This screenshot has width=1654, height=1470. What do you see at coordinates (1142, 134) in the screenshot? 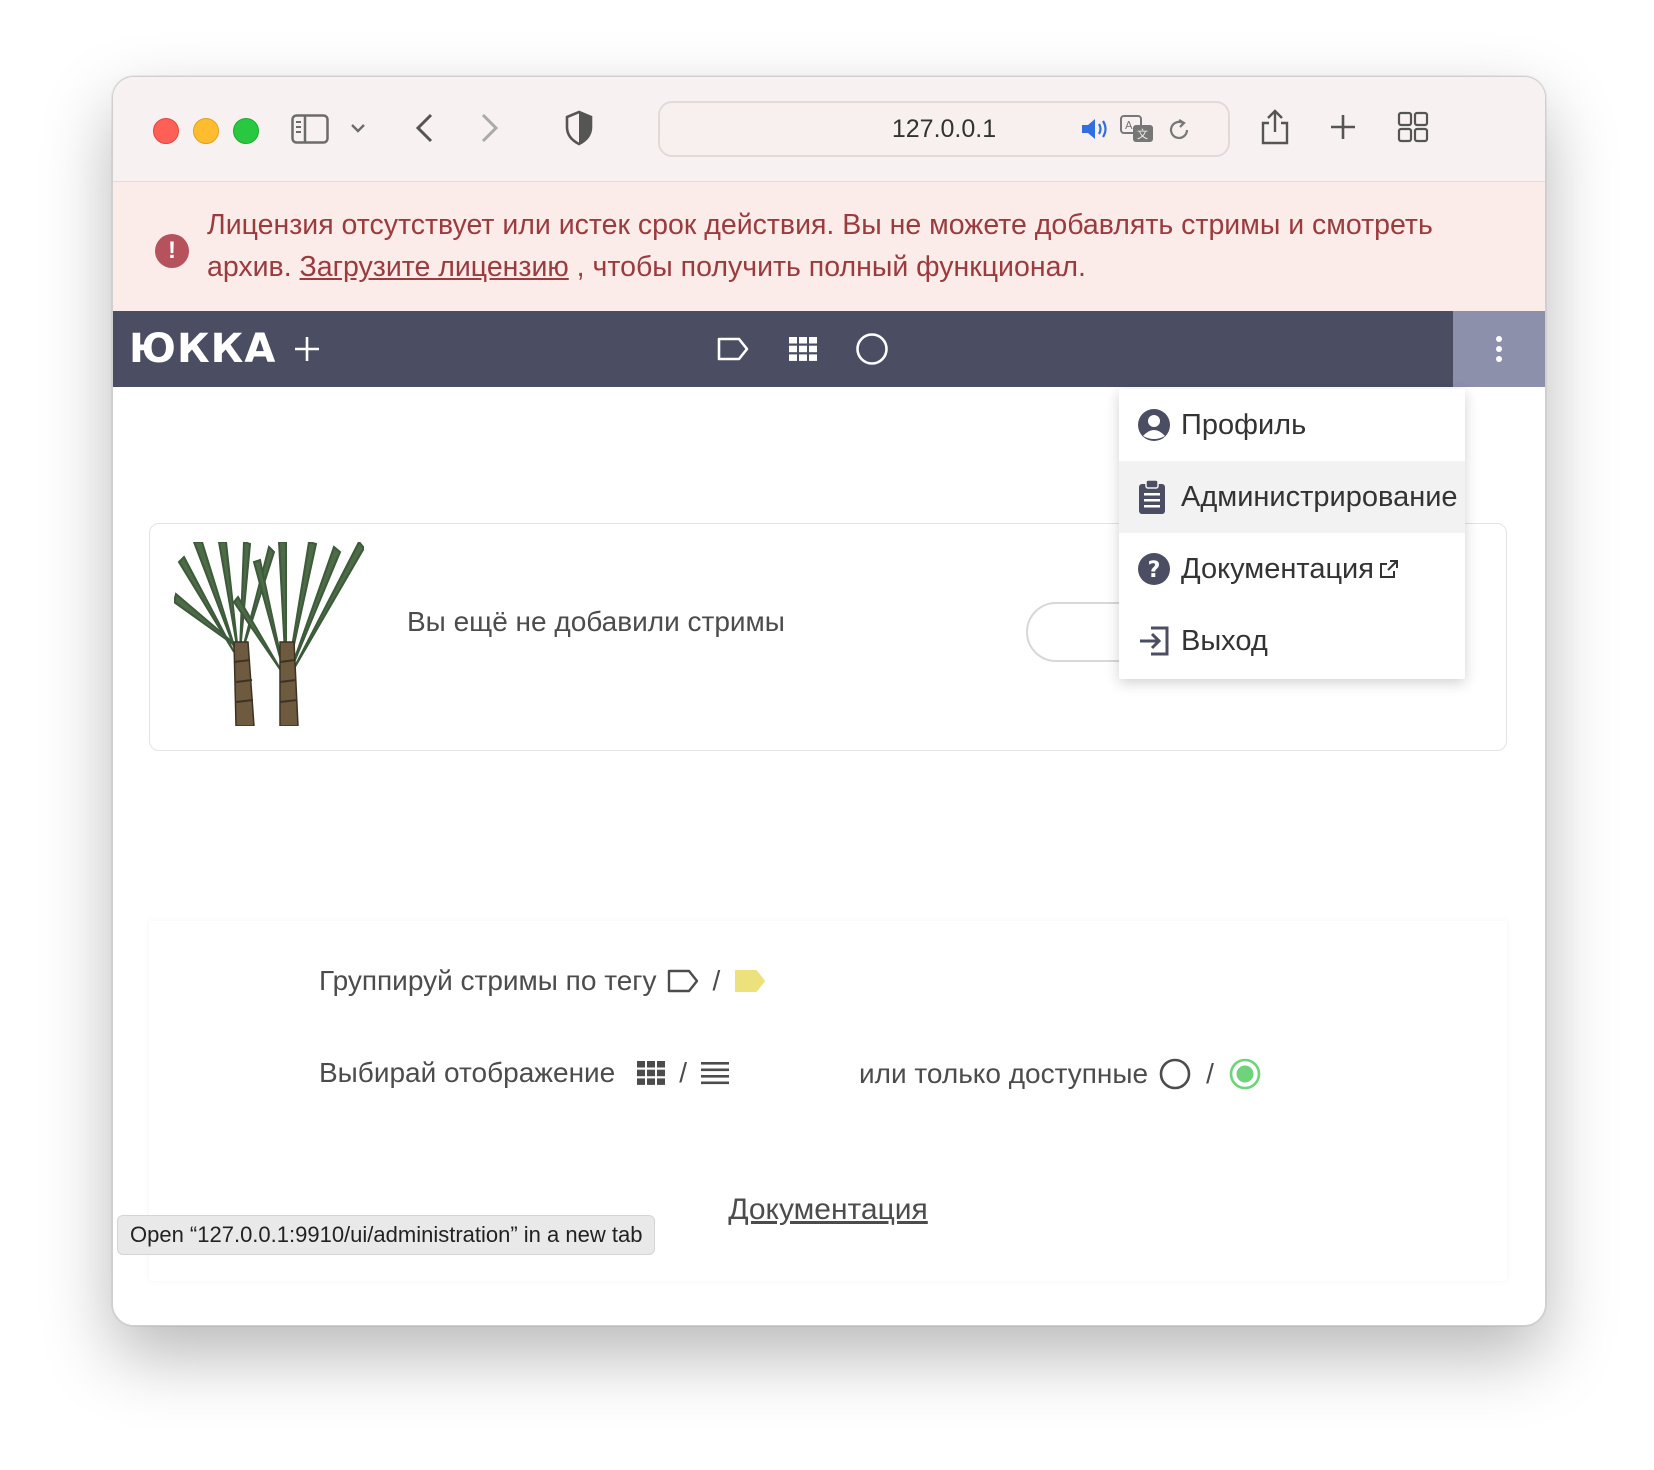
I see `svg-text: 文` at bounding box center [1142, 134].